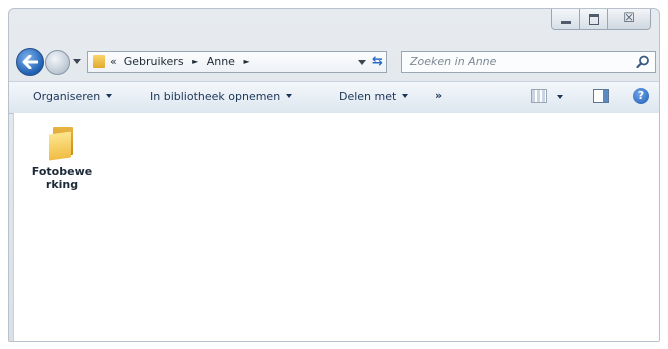 The height and width of the screenshot is (349, 668). I want to click on breadcrumb-overflow: «, so click(113, 61).